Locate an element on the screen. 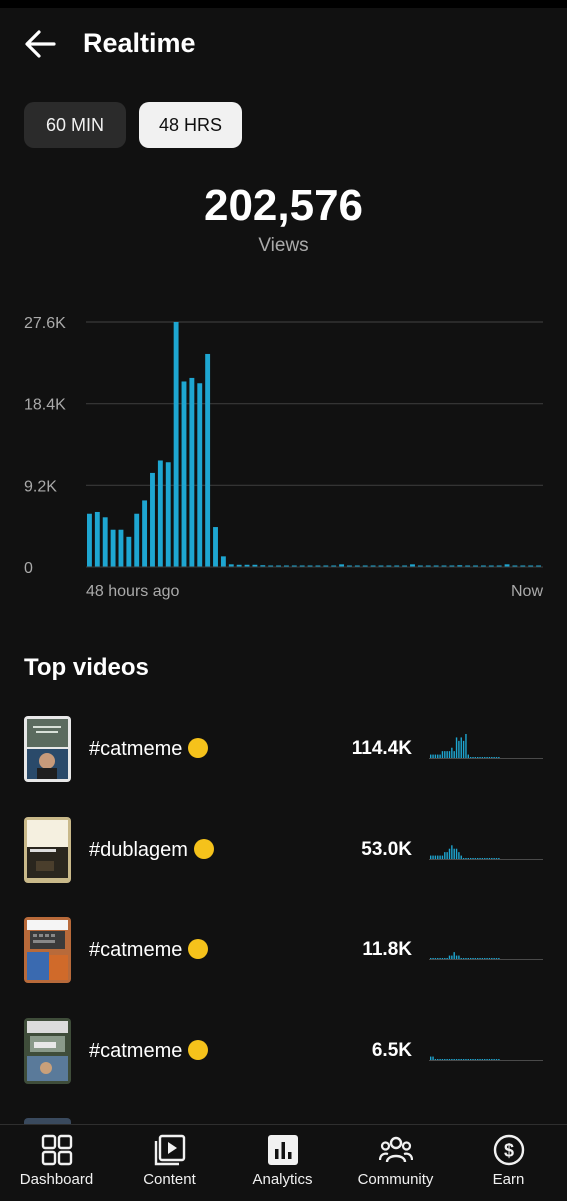 The width and height of the screenshot is (567, 1201). video-views: 114.4K is located at coordinates (381, 748).